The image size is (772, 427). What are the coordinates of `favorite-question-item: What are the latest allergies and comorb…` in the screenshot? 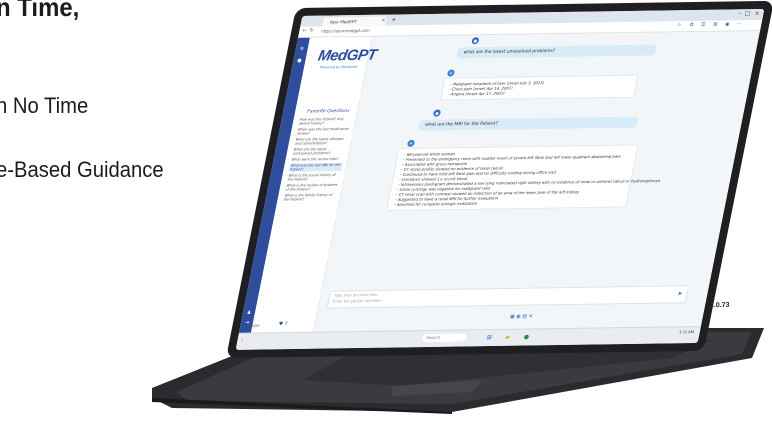 It's located at (321, 141).